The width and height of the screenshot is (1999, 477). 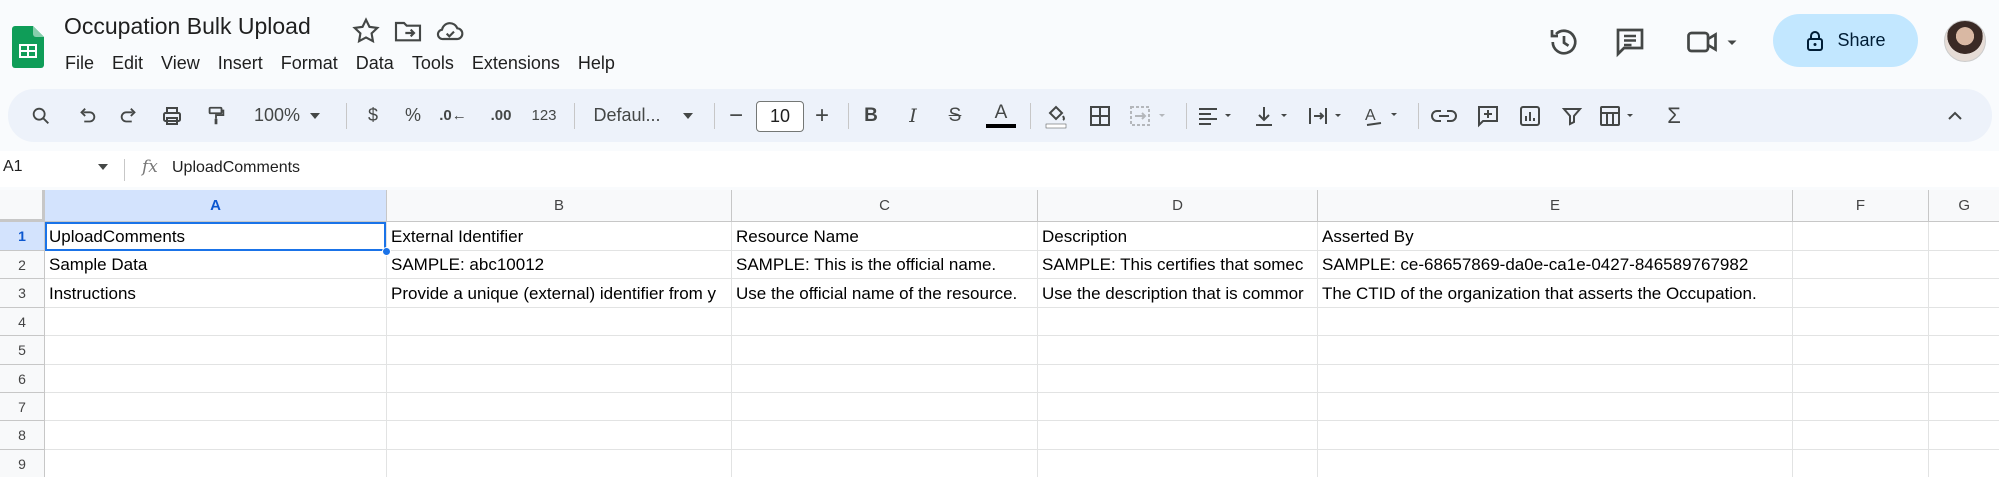 I want to click on row-header-7: 7, so click(x=22, y=407).